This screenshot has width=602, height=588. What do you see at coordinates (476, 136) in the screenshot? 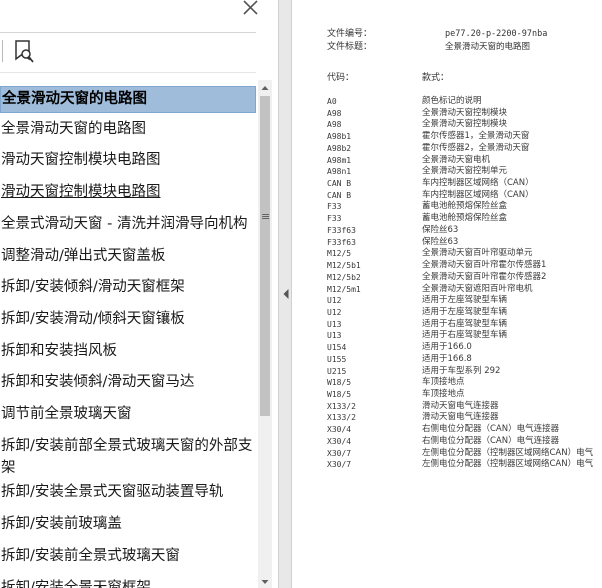
I see `component-description: 霍尔传感器1，全景滑动天窗` at bounding box center [476, 136].